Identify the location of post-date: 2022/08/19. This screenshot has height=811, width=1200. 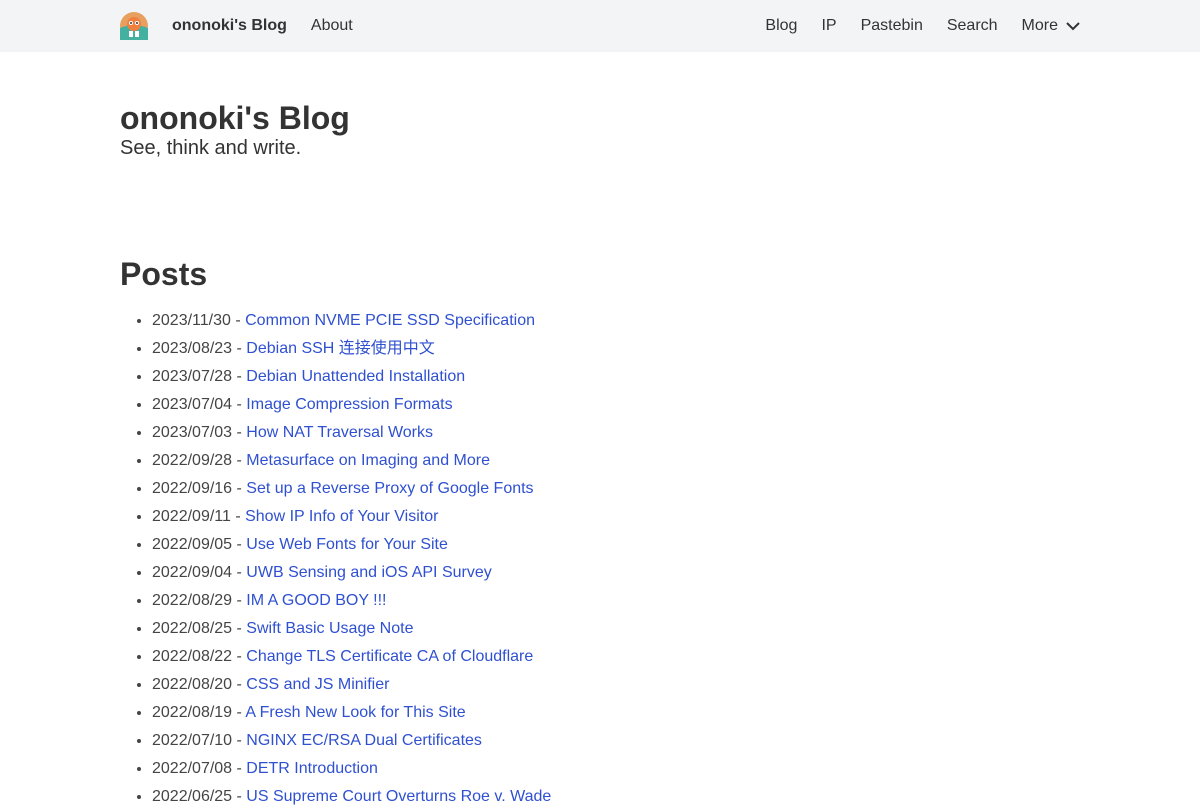
(192, 712).